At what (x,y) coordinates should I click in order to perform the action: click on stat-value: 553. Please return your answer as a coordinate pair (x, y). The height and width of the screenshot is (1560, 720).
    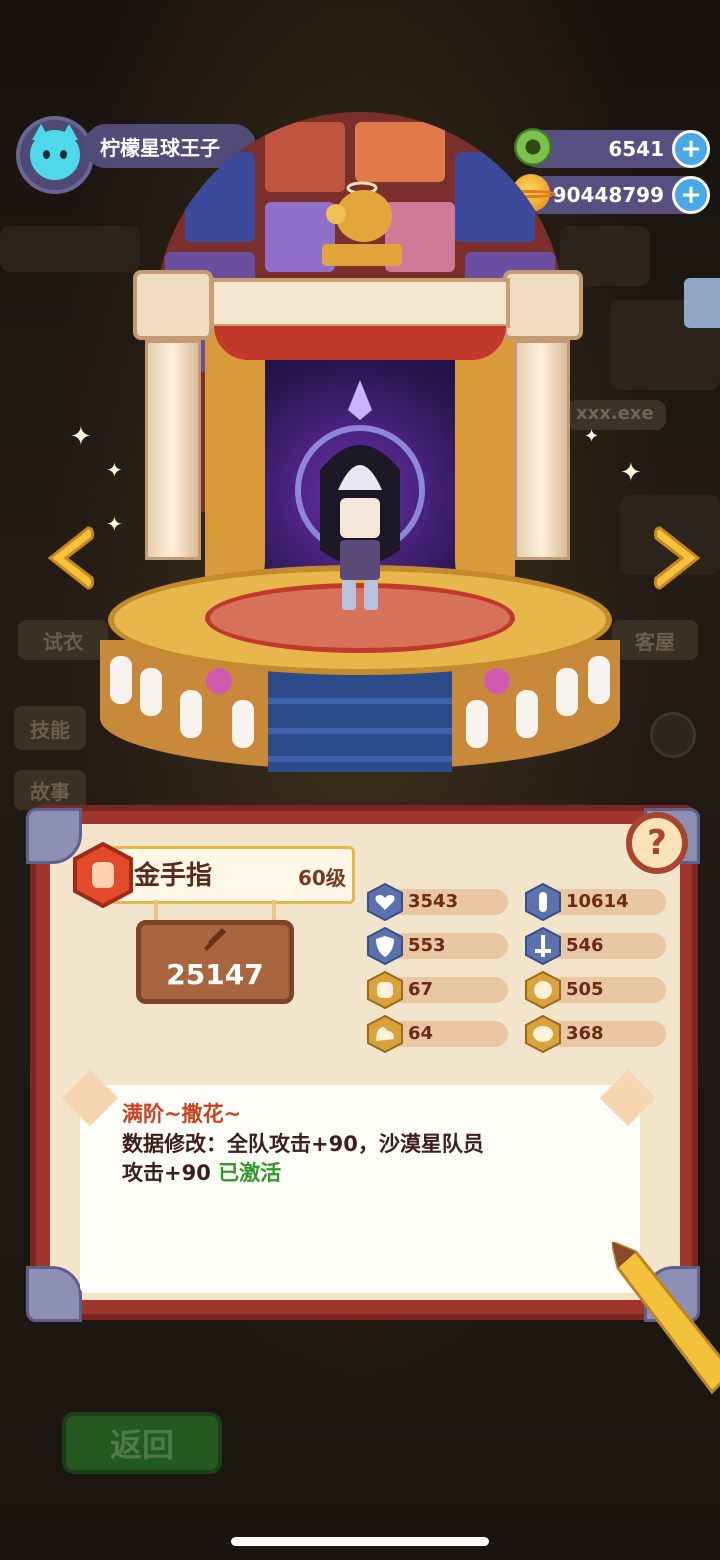
    Looking at the image, I should click on (427, 945).